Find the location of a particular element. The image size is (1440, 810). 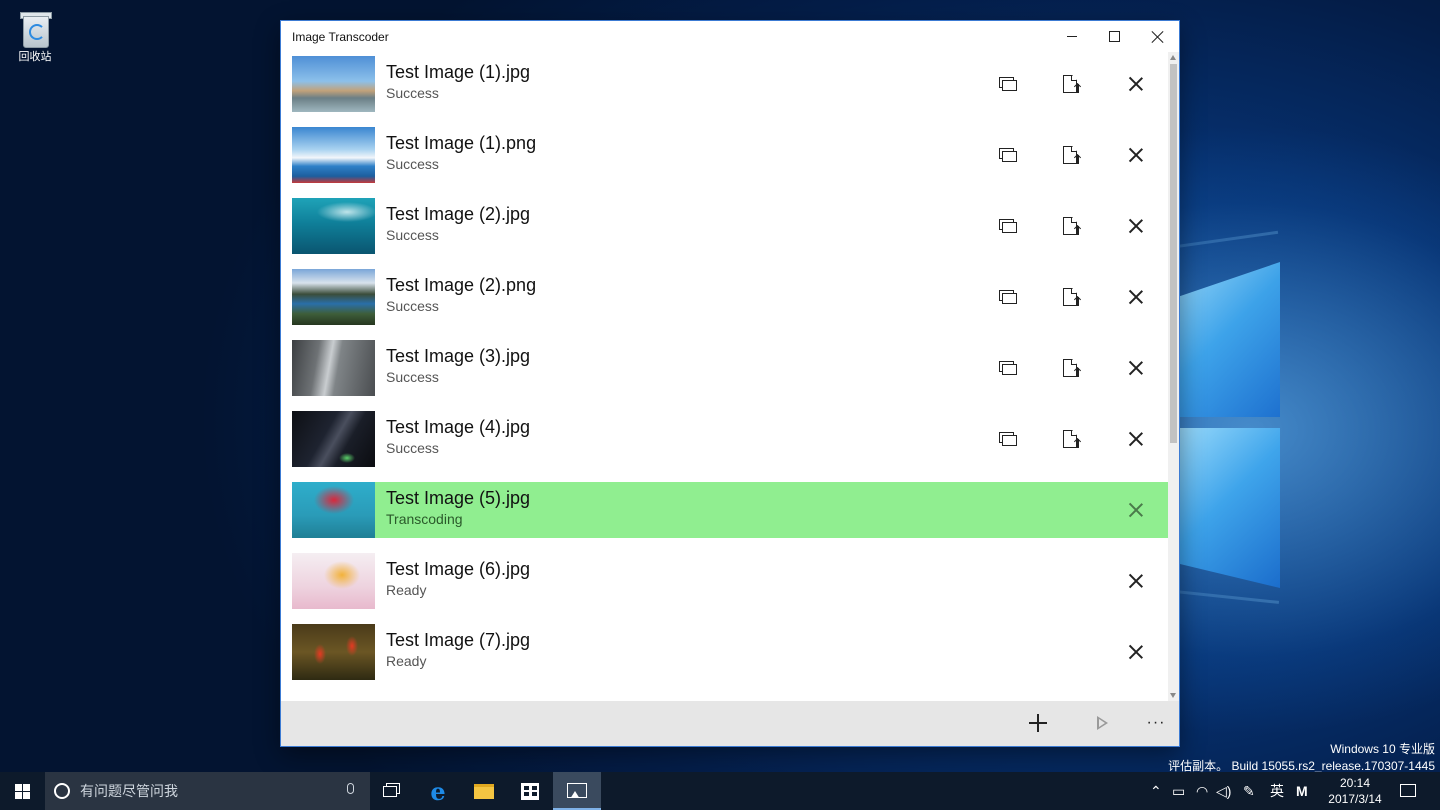

file-name: Test Image (3).jpg is located at coordinates (458, 356).